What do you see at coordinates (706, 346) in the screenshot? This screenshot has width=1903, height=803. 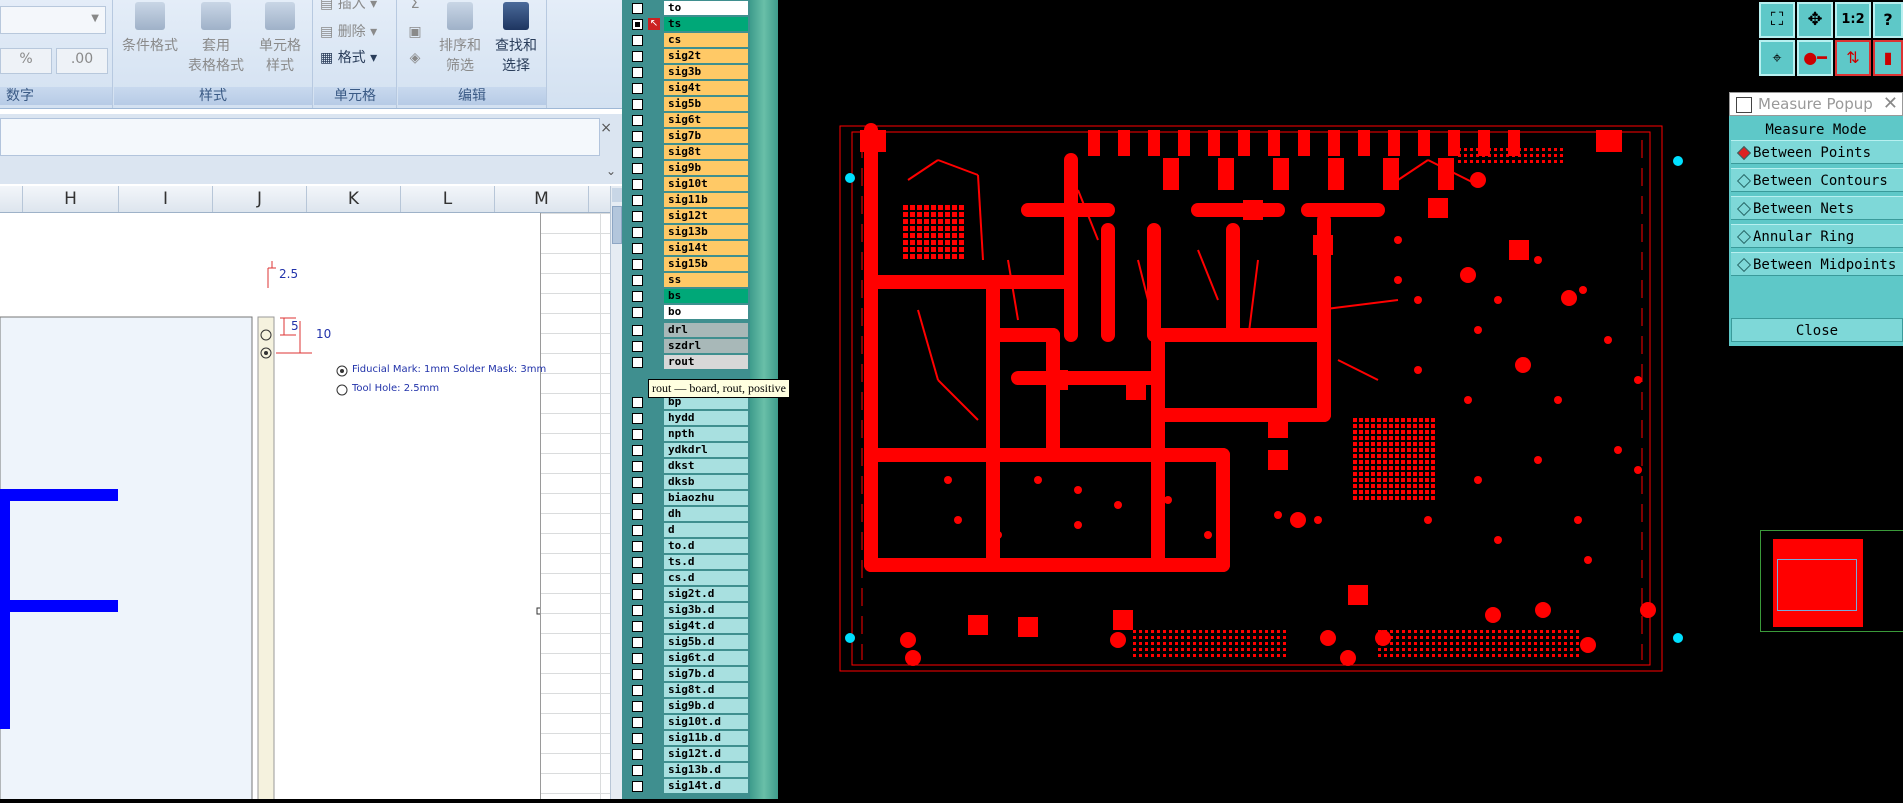 I see `layer-name: szdrl` at bounding box center [706, 346].